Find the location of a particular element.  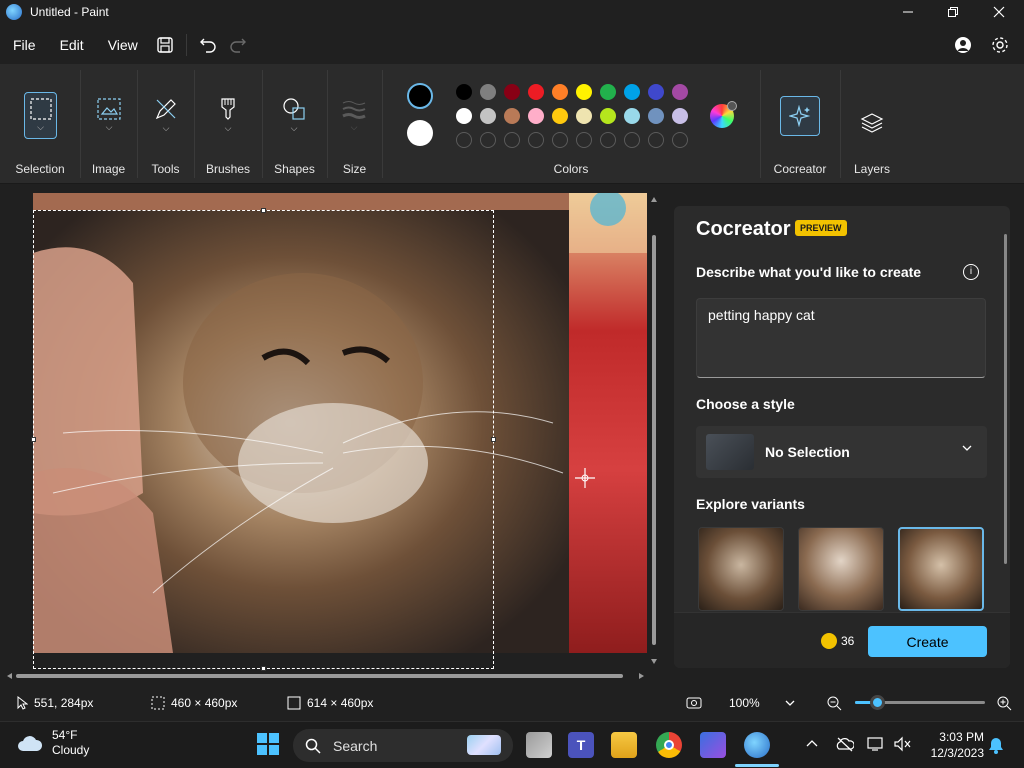

weather-widget: 54°F Cloudy is located at coordinates (52, 743).